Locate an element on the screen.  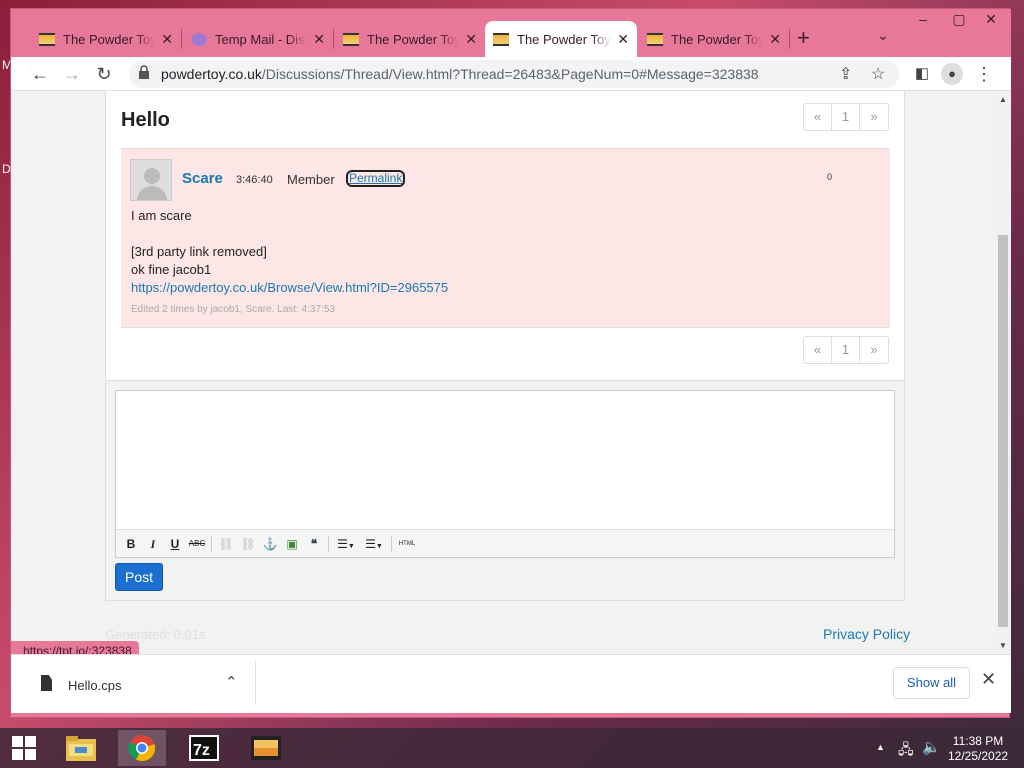
strikethrough-button: ABC is located at coordinates (197, 544).